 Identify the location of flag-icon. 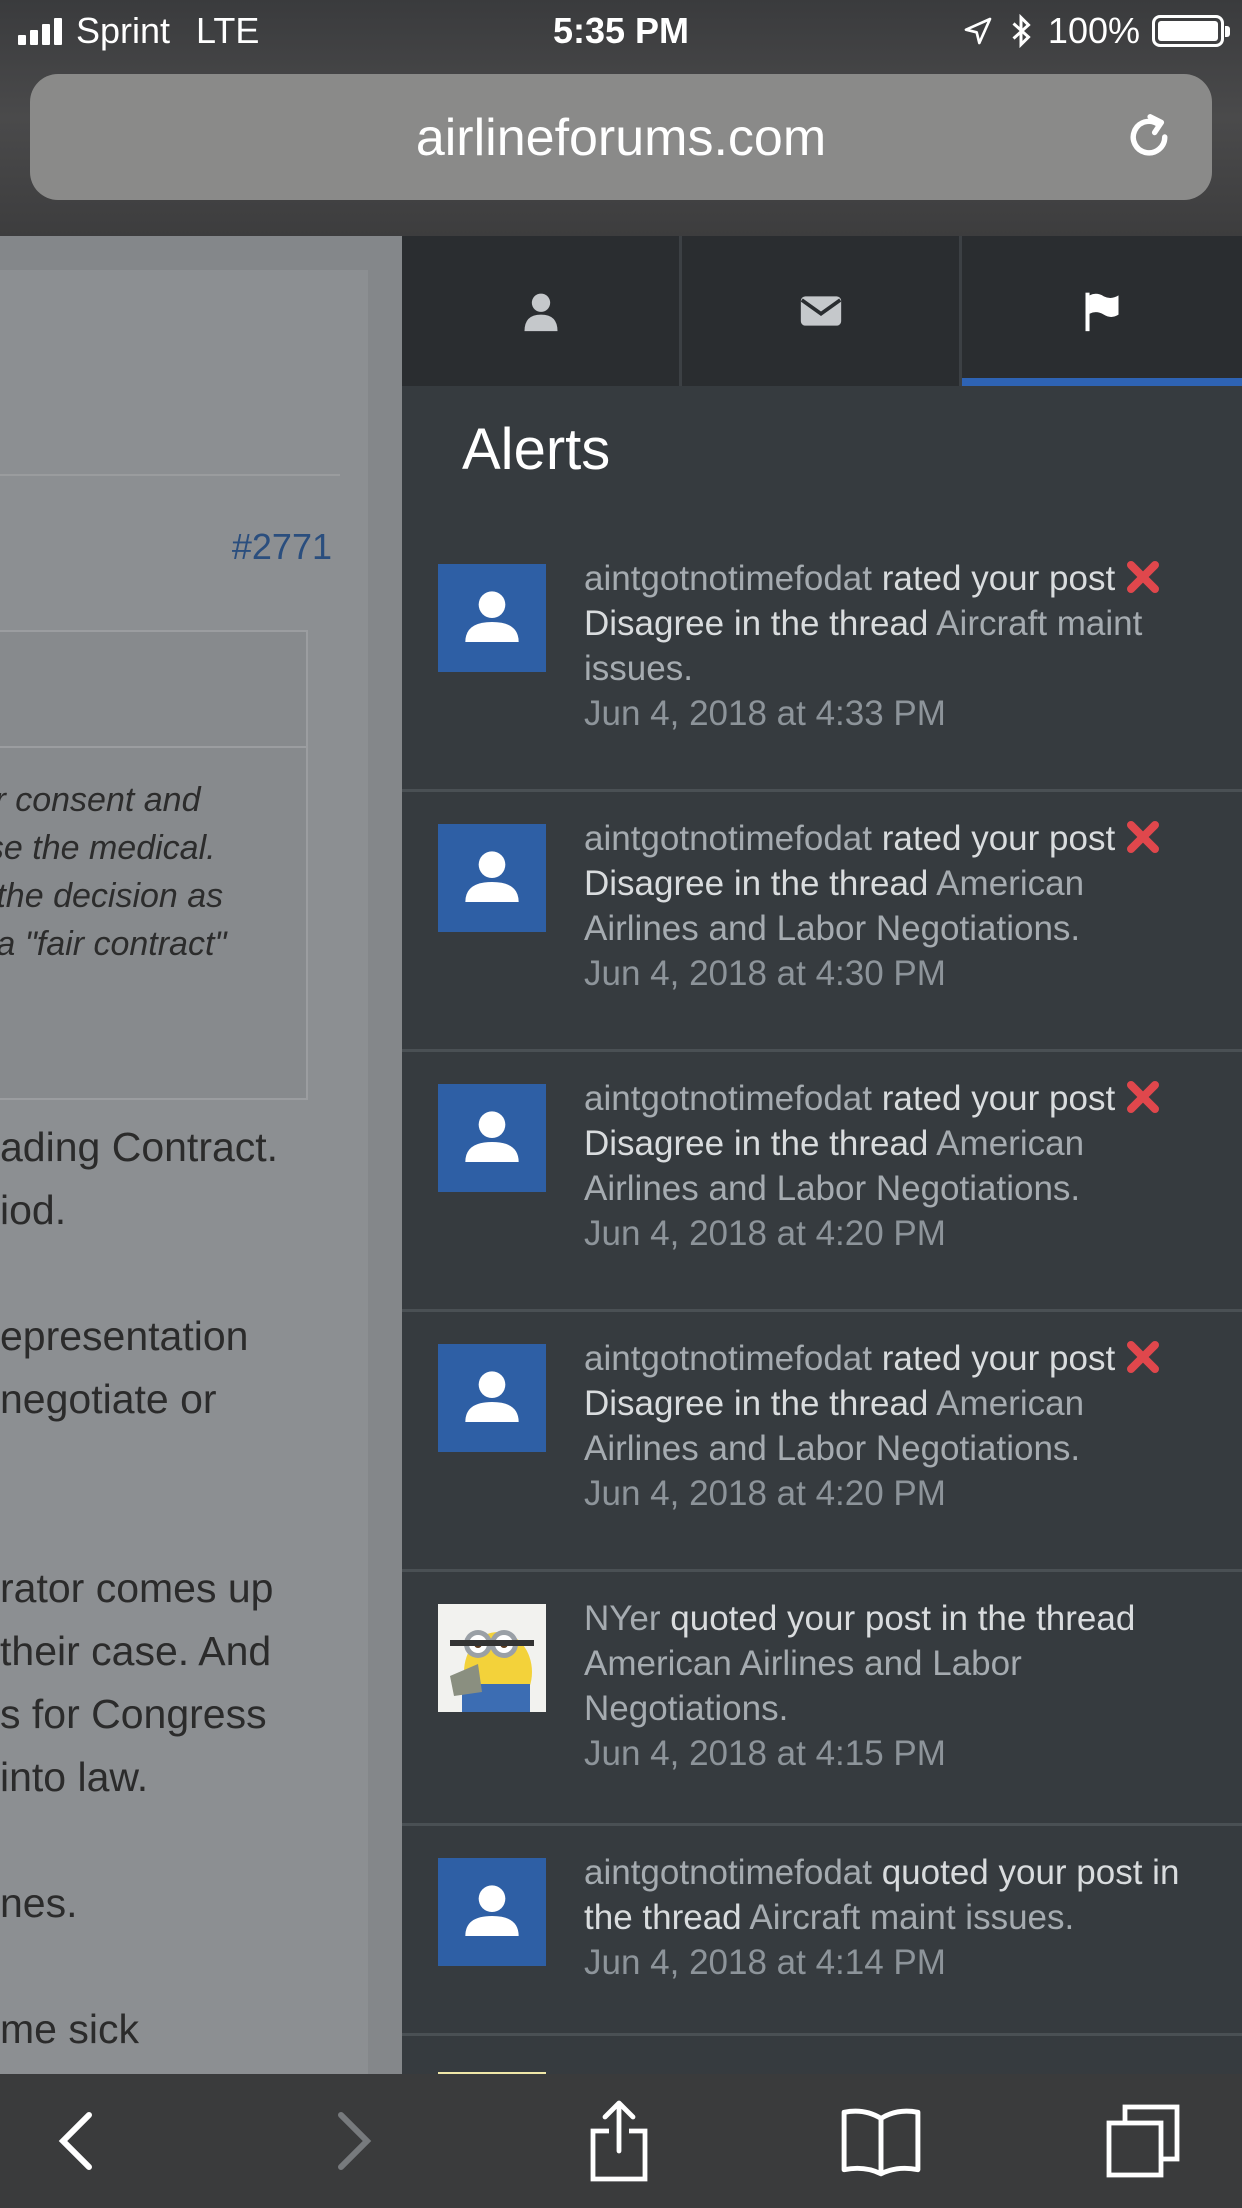
(1102, 312).